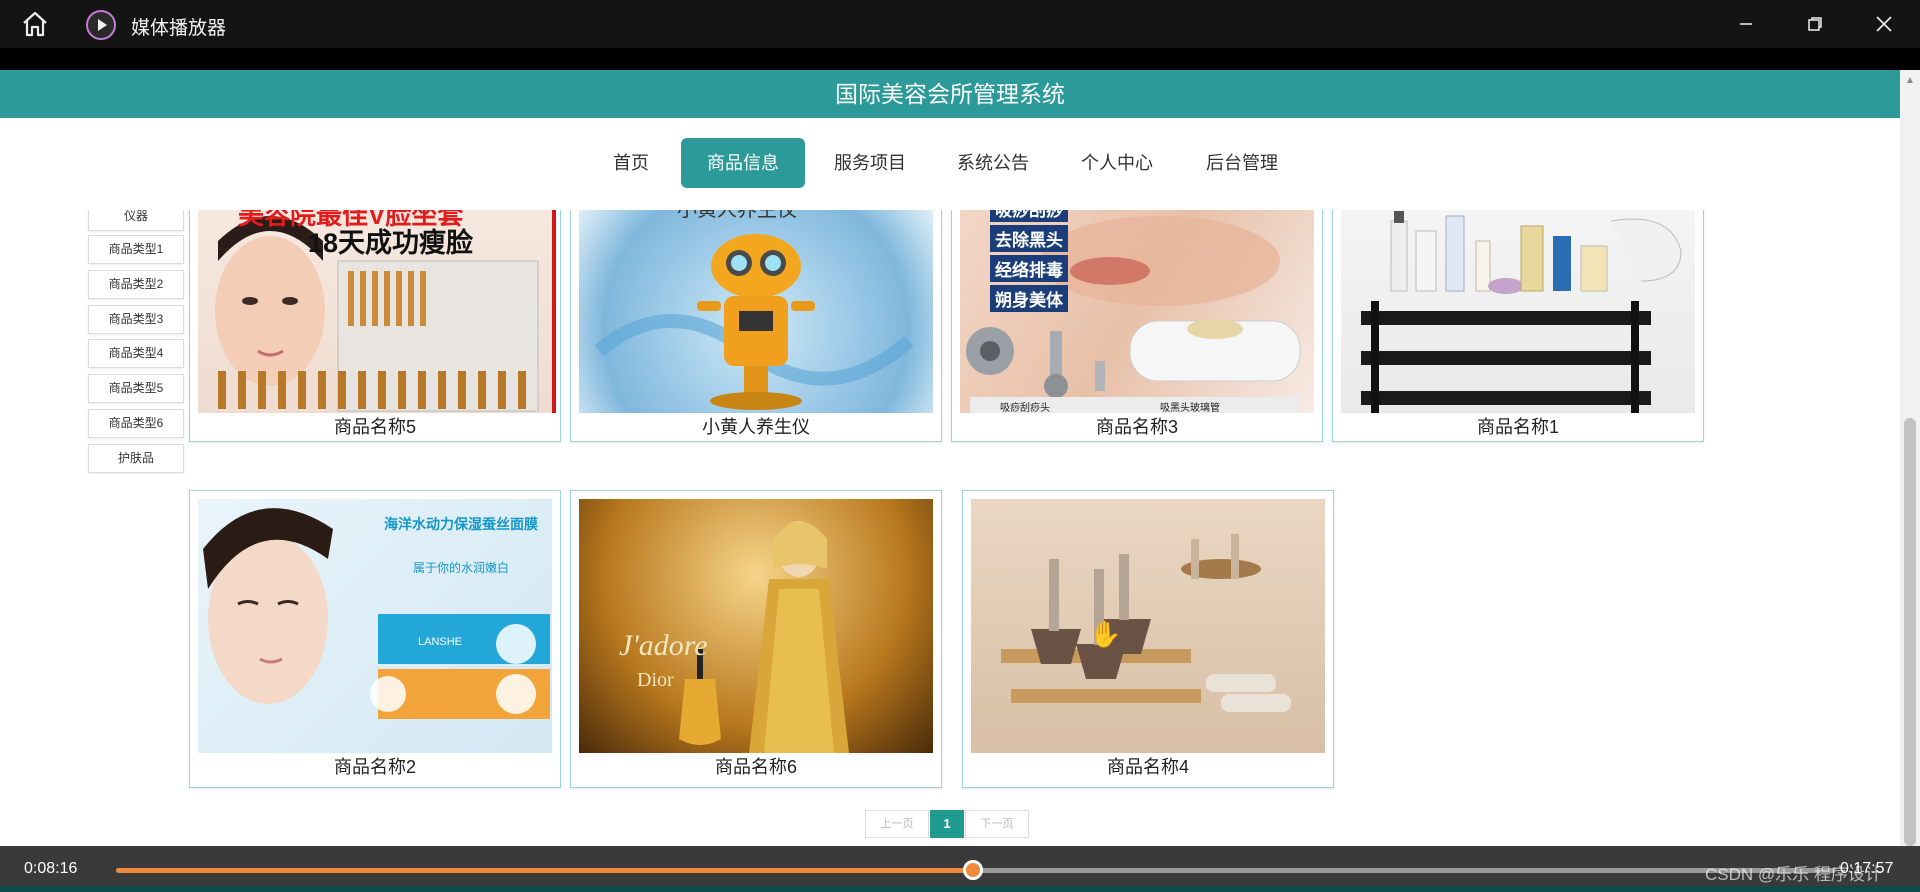 Image resolution: width=1920 pixels, height=892 pixels. Describe the element at coordinates (136, 388) in the screenshot. I see `category-type-5: 商品类型5` at that location.